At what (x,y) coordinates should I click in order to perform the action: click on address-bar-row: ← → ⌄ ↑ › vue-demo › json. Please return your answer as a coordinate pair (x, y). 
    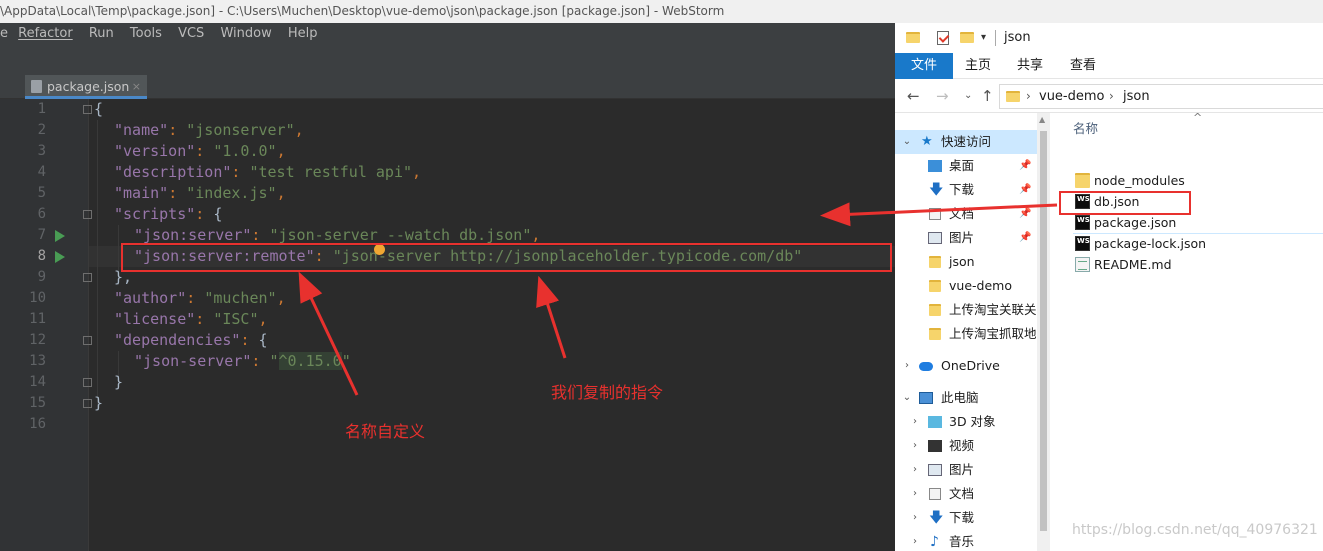
    Looking at the image, I should click on (1109, 96).